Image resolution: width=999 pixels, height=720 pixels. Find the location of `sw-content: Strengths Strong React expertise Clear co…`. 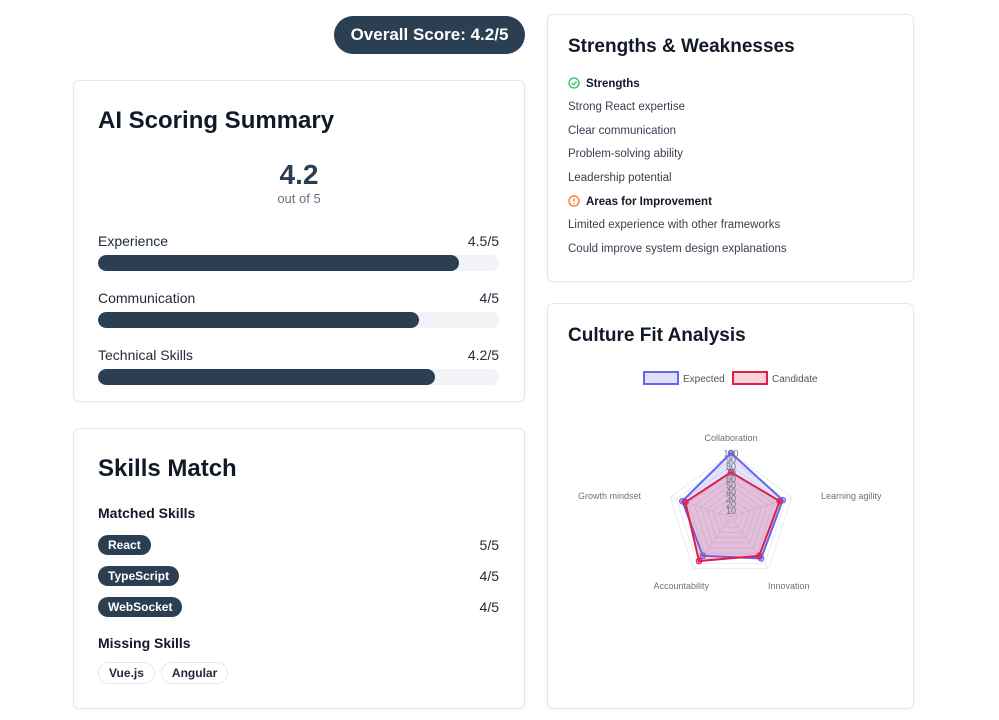

sw-content: Strengths Strong React expertise Clear co… is located at coordinates (734, 166).